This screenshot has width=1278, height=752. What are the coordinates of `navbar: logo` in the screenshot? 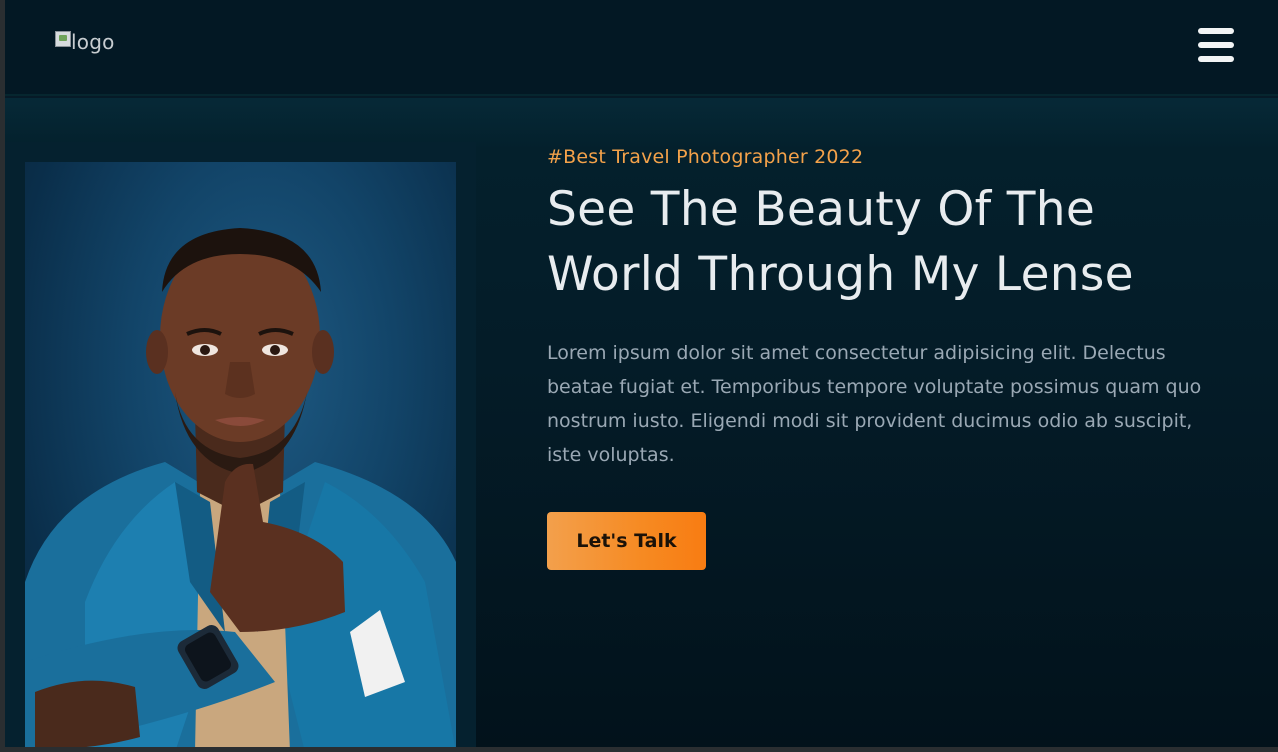 It's located at (641, 48).